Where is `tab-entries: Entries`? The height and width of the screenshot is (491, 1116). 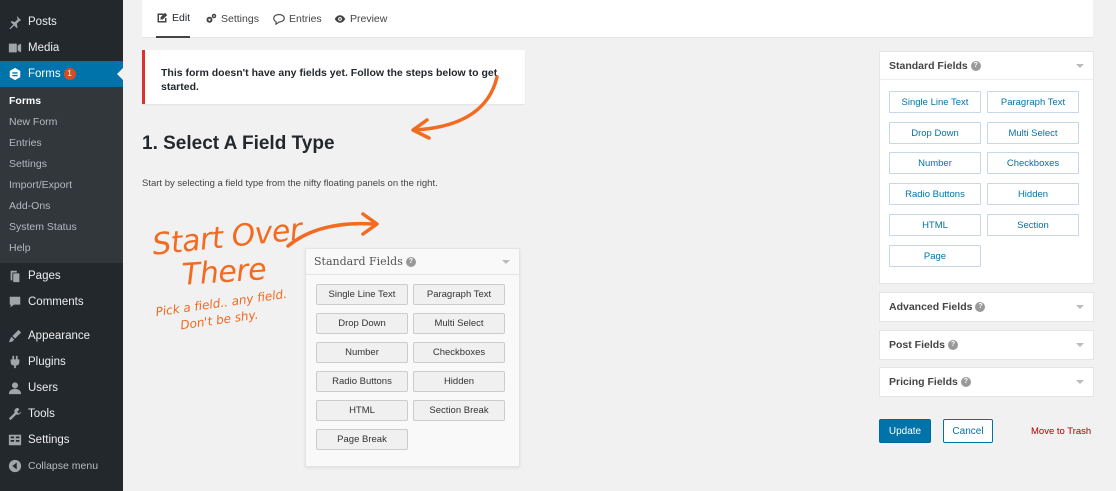 tab-entries: Entries is located at coordinates (297, 19).